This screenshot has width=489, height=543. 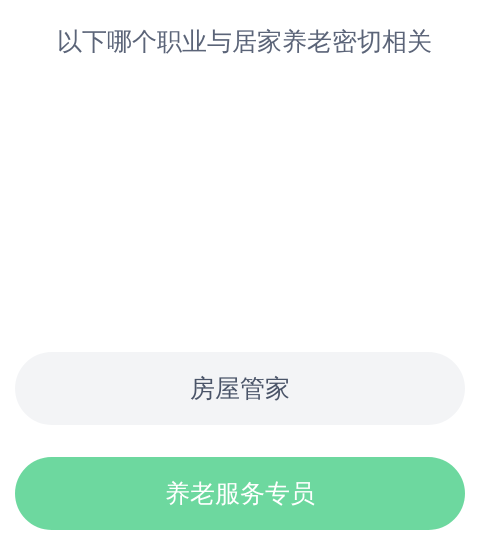 What do you see at coordinates (244, 42) in the screenshot?
I see `question-text: 以下哪个职业与居家养老密切相关` at bounding box center [244, 42].